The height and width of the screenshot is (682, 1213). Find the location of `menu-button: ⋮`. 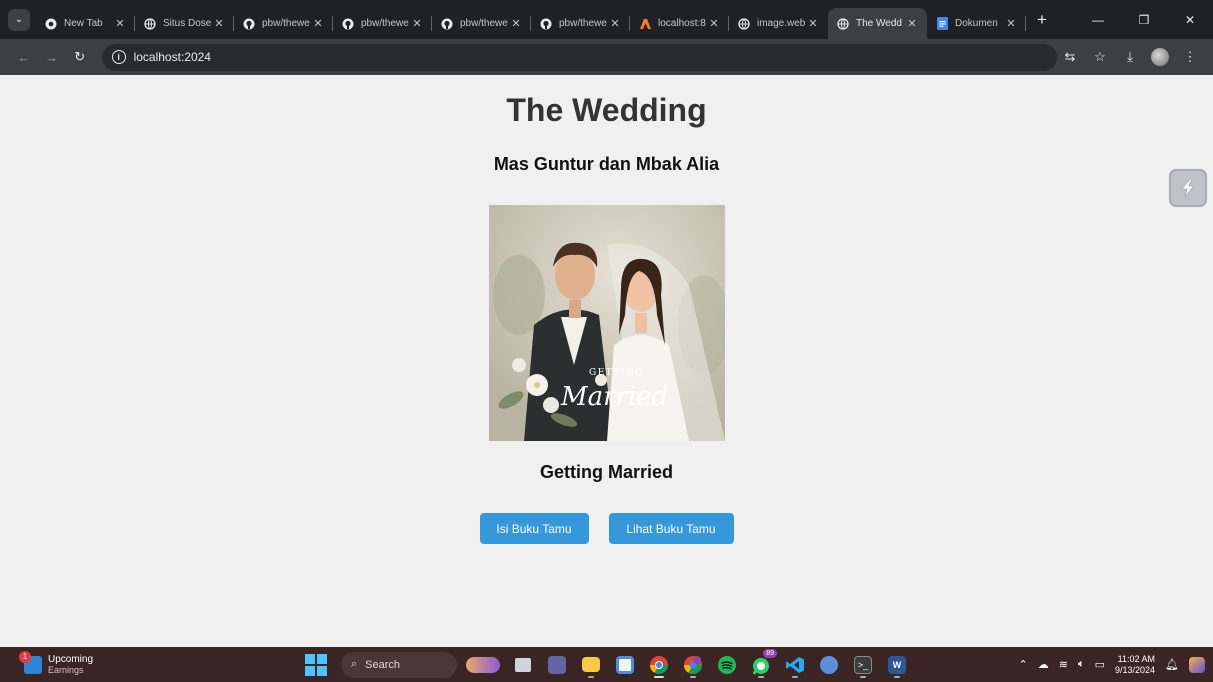

menu-button: ⋮ is located at coordinates (1190, 57).